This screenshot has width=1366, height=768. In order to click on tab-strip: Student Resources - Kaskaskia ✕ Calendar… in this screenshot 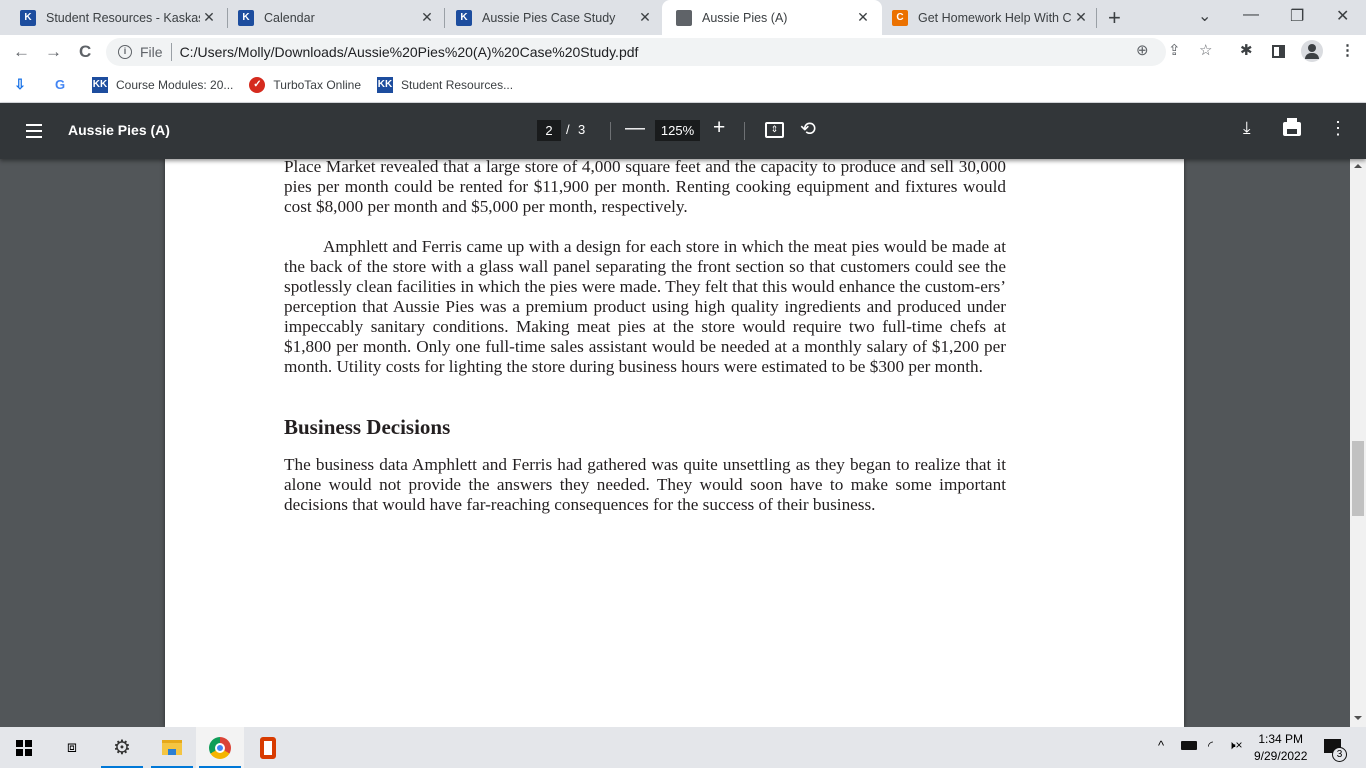, I will do `click(683, 17)`.